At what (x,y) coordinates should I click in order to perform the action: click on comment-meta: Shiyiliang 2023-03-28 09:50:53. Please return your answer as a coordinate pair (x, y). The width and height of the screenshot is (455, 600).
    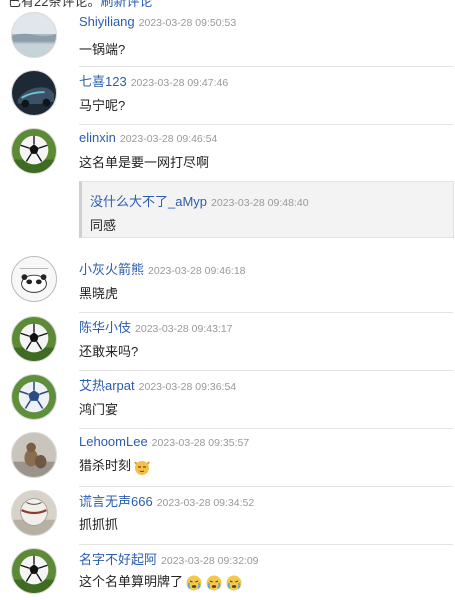
    Looking at the image, I should click on (157, 22).